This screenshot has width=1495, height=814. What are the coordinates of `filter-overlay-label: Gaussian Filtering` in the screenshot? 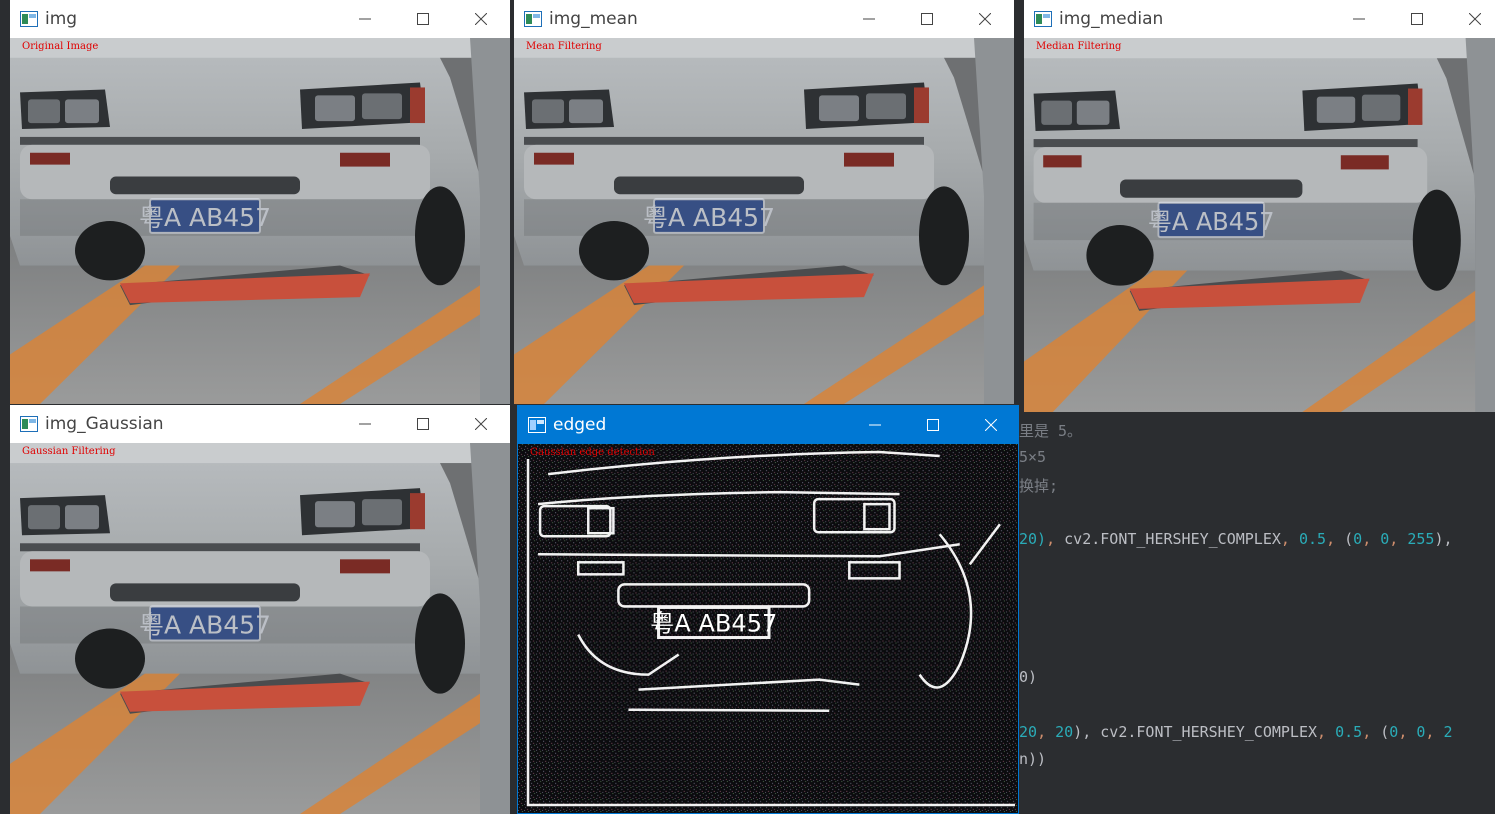 It's located at (69, 451).